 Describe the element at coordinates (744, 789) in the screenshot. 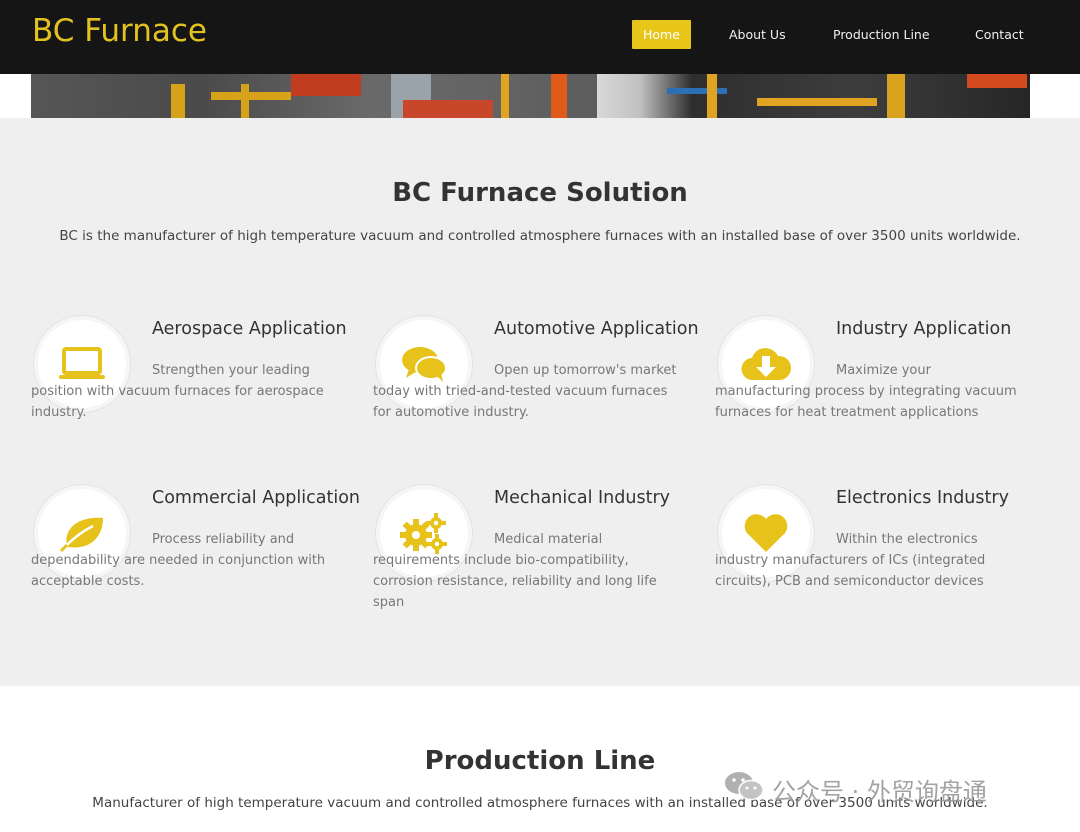

I see `wechat-icon` at that location.